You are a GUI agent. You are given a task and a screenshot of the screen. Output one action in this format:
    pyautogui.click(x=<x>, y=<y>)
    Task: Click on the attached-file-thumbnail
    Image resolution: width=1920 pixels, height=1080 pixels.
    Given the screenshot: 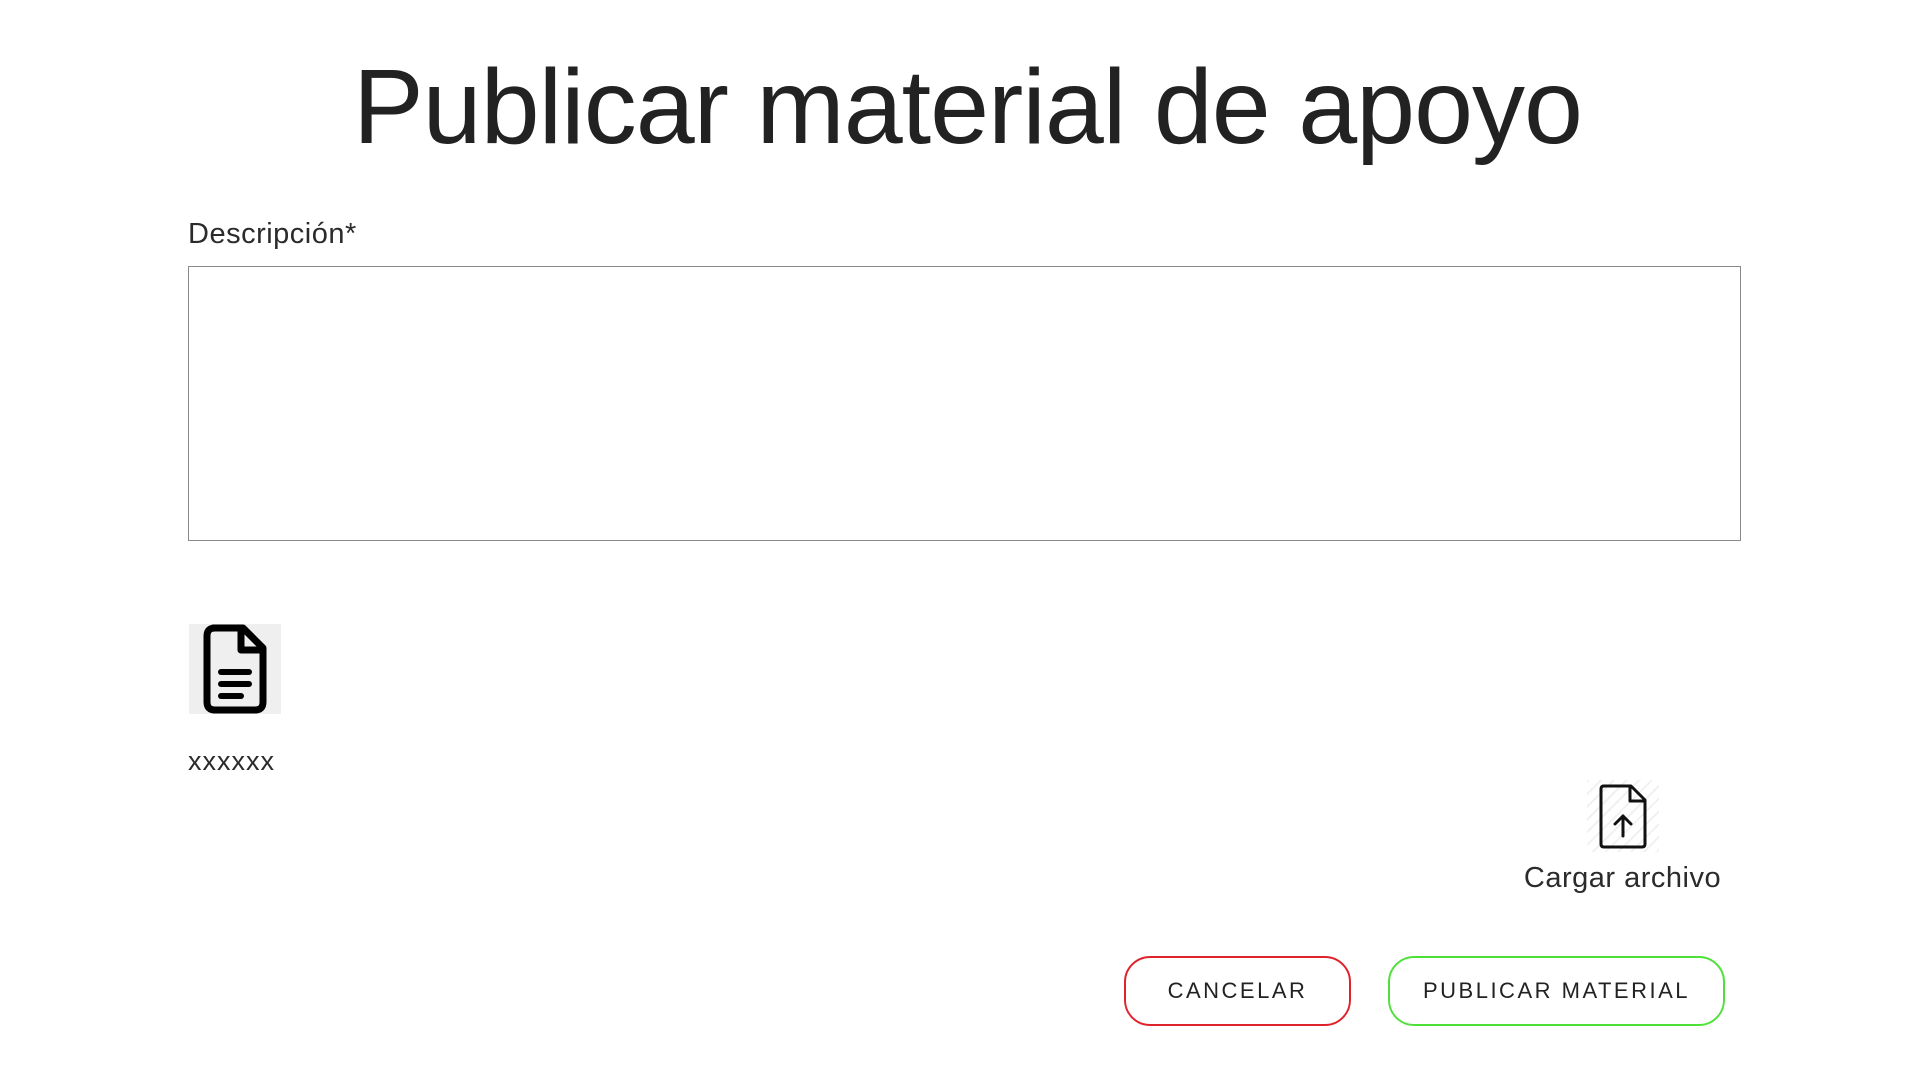 What is the action you would take?
    pyautogui.click(x=235, y=669)
    